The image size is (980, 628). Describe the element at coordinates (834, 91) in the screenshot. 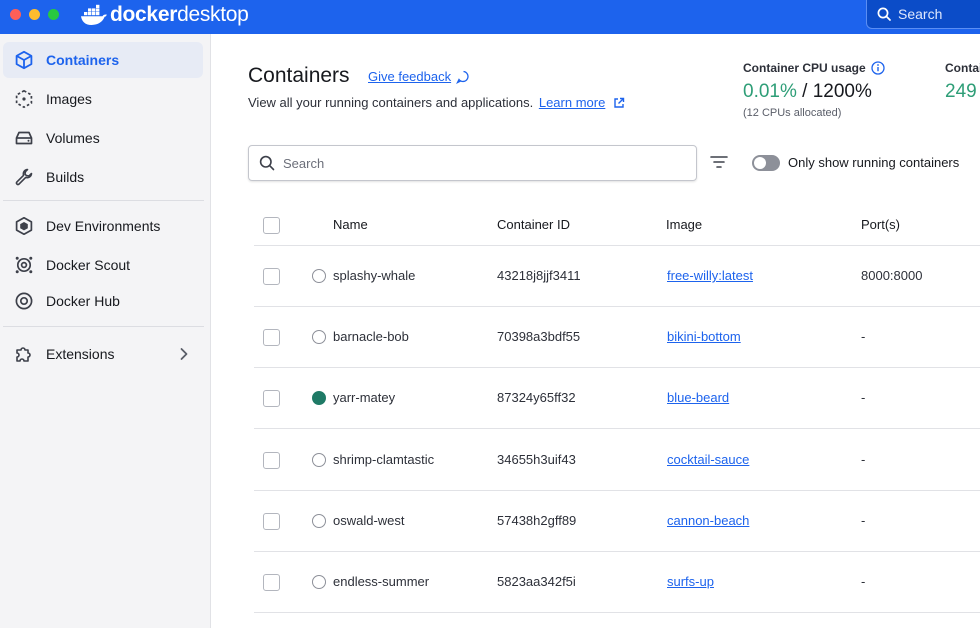

I see `cpu-total-value: / 1200%` at that location.